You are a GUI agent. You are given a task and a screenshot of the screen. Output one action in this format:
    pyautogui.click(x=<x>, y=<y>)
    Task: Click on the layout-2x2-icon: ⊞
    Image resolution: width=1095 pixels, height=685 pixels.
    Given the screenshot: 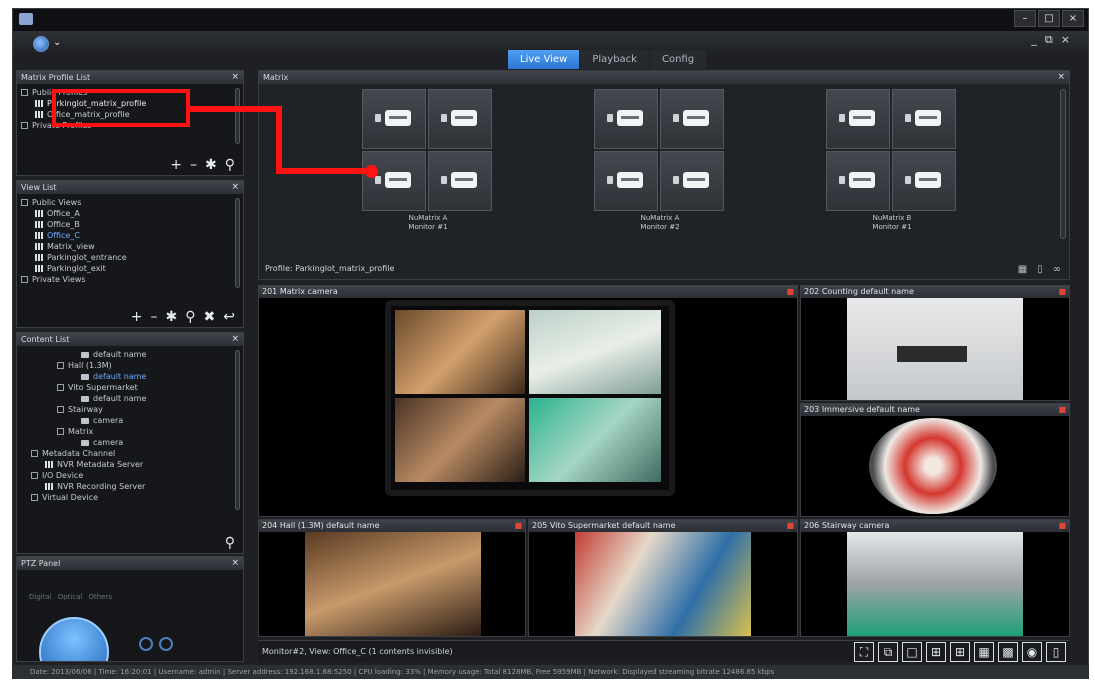 What is the action you would take?
    pyautogui.click(x=936, y=652)
    